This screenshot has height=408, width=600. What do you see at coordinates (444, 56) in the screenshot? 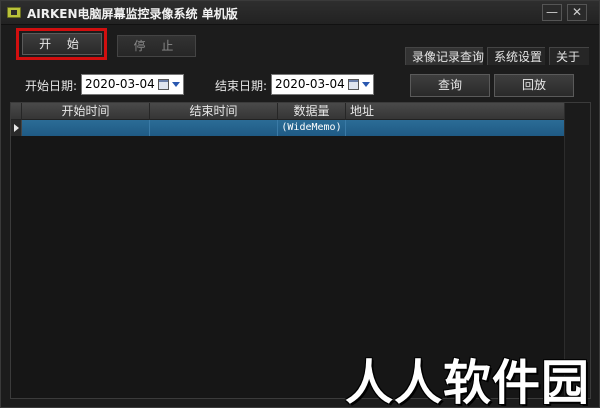
I see `tab-record-query: 录像记录查询` at bounding box center [444, 56].